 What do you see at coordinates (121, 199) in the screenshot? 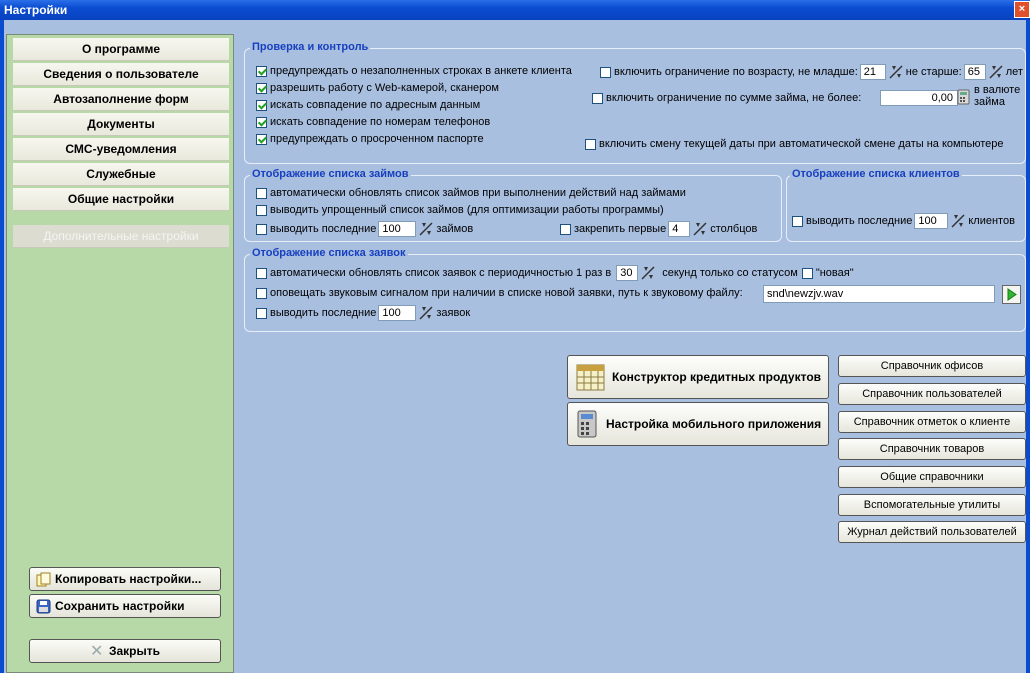
I see `sidebar-item-general: Общие настройки` at bounding box center [121, 199].